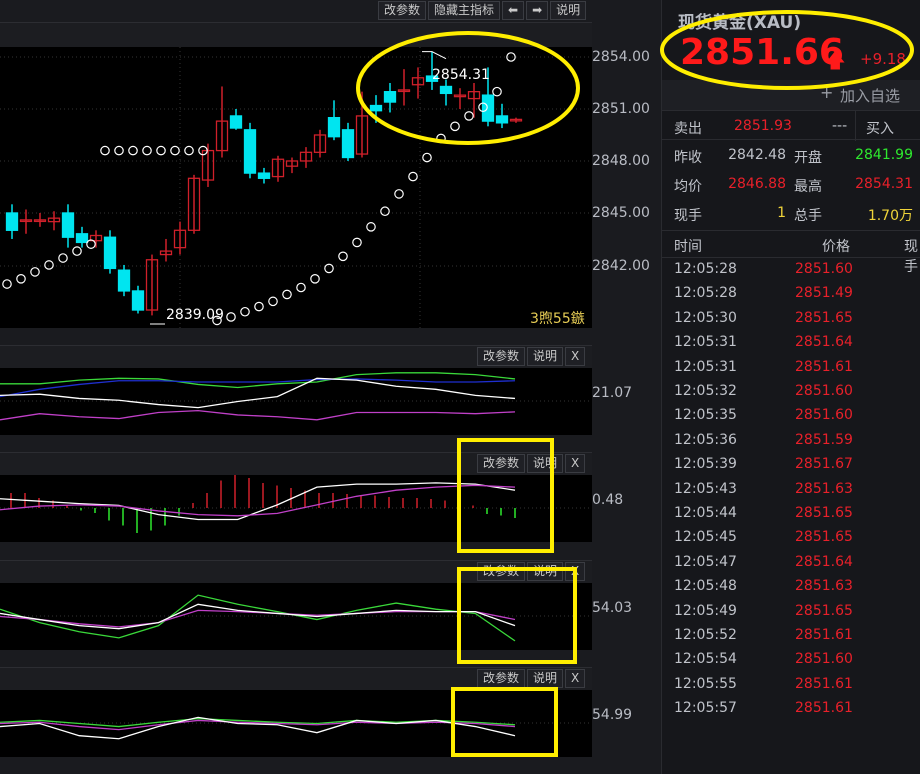  What do you see at coordinates (808, 158) in the screenshot?
I see `stat-label: 开盘` at bounding box center [808, 158].